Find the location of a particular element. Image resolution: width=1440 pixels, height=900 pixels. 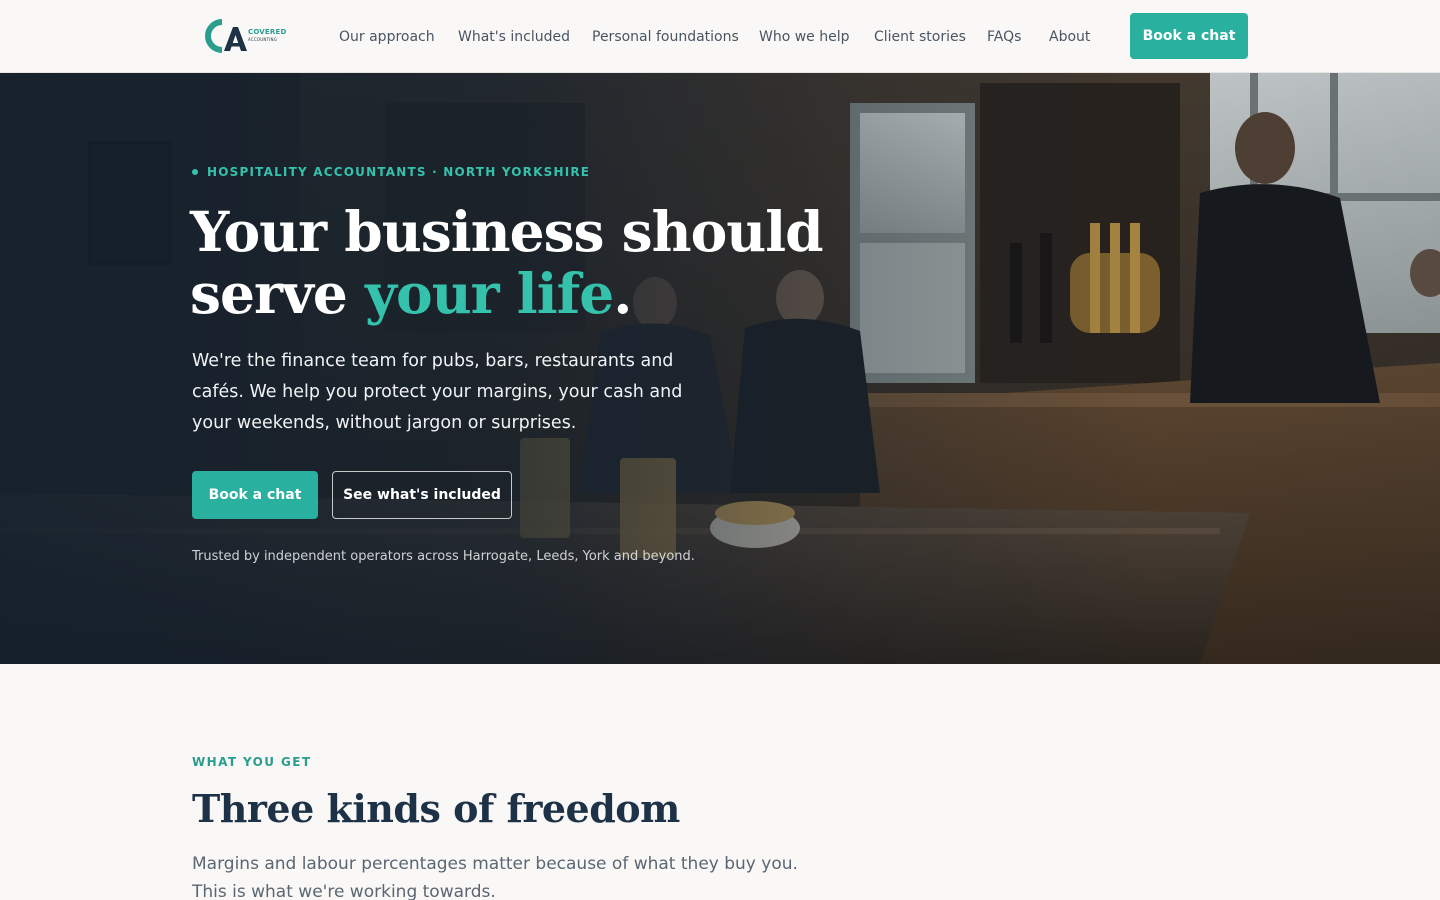

nav-whats-included: What's included is located at coordinates (514, 37).